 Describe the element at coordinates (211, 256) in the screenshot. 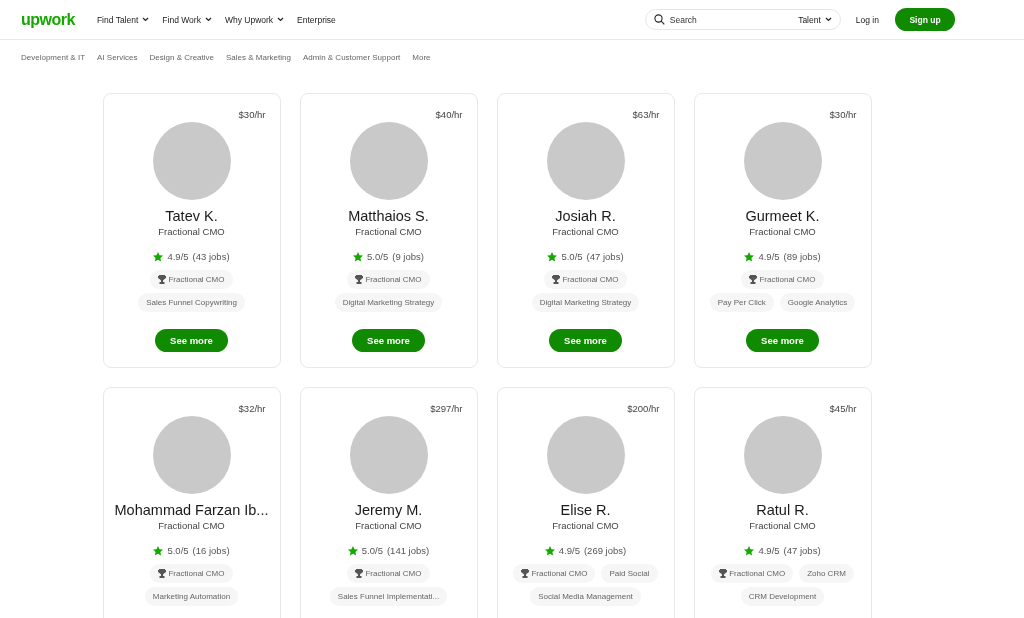

I see `job-count: (43 jobs)` at that location.